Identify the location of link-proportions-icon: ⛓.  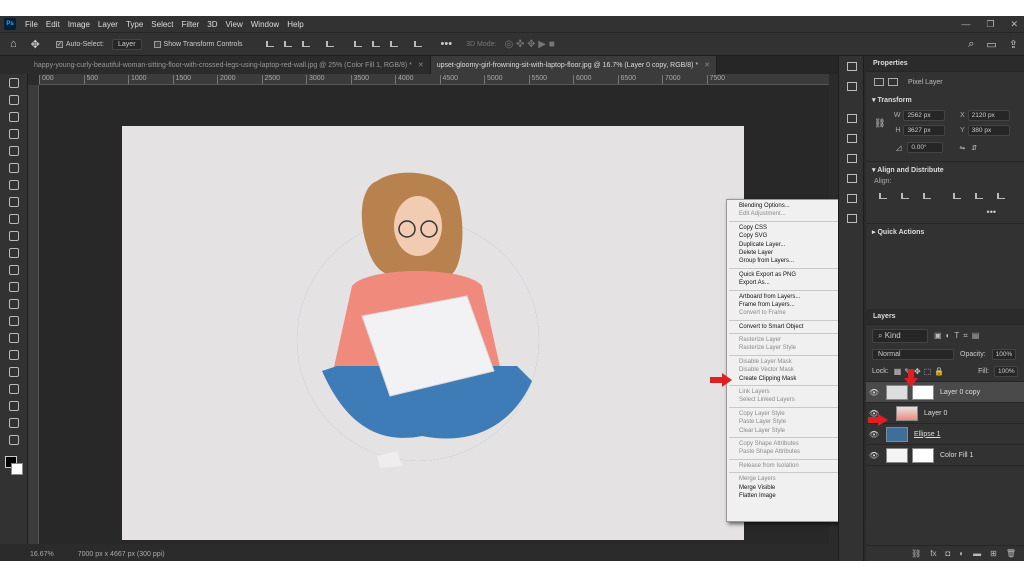
(879, 123).